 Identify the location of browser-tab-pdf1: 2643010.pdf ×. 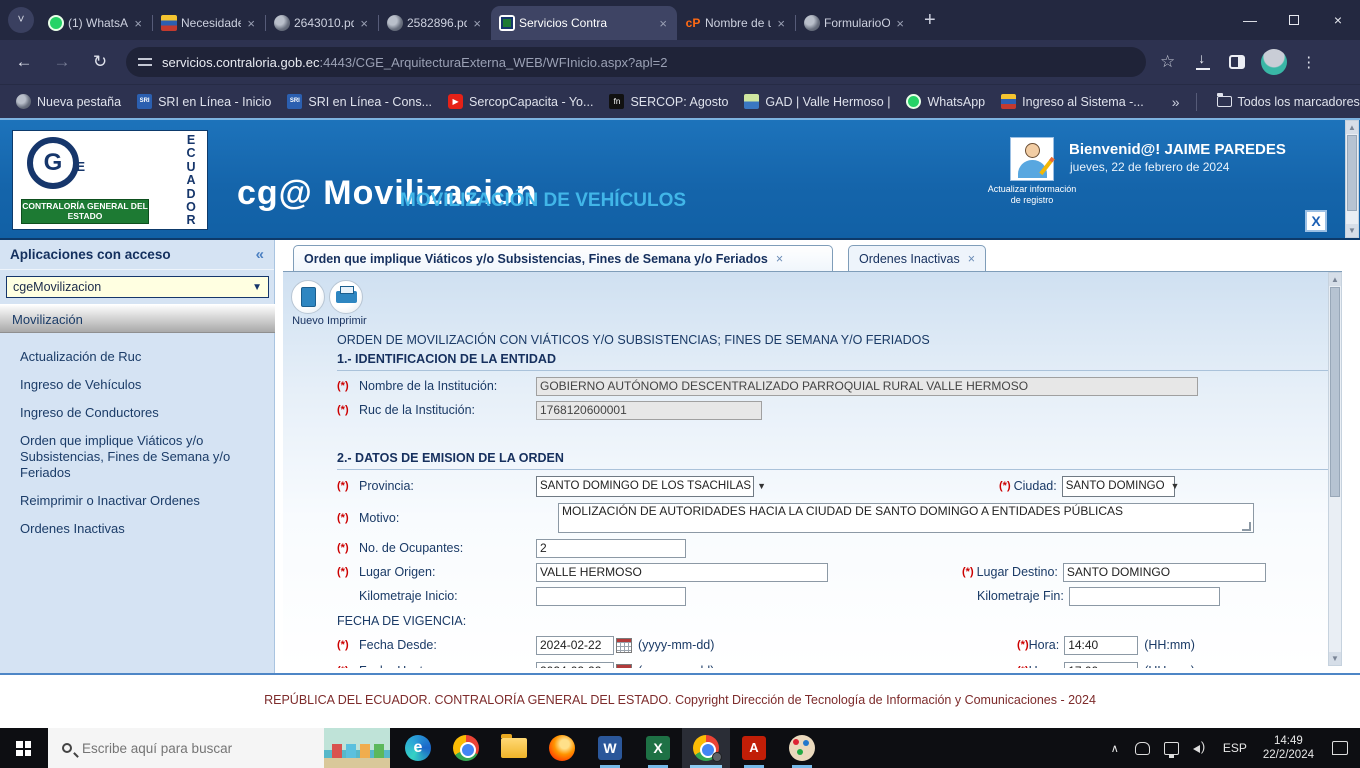
(322, 23).